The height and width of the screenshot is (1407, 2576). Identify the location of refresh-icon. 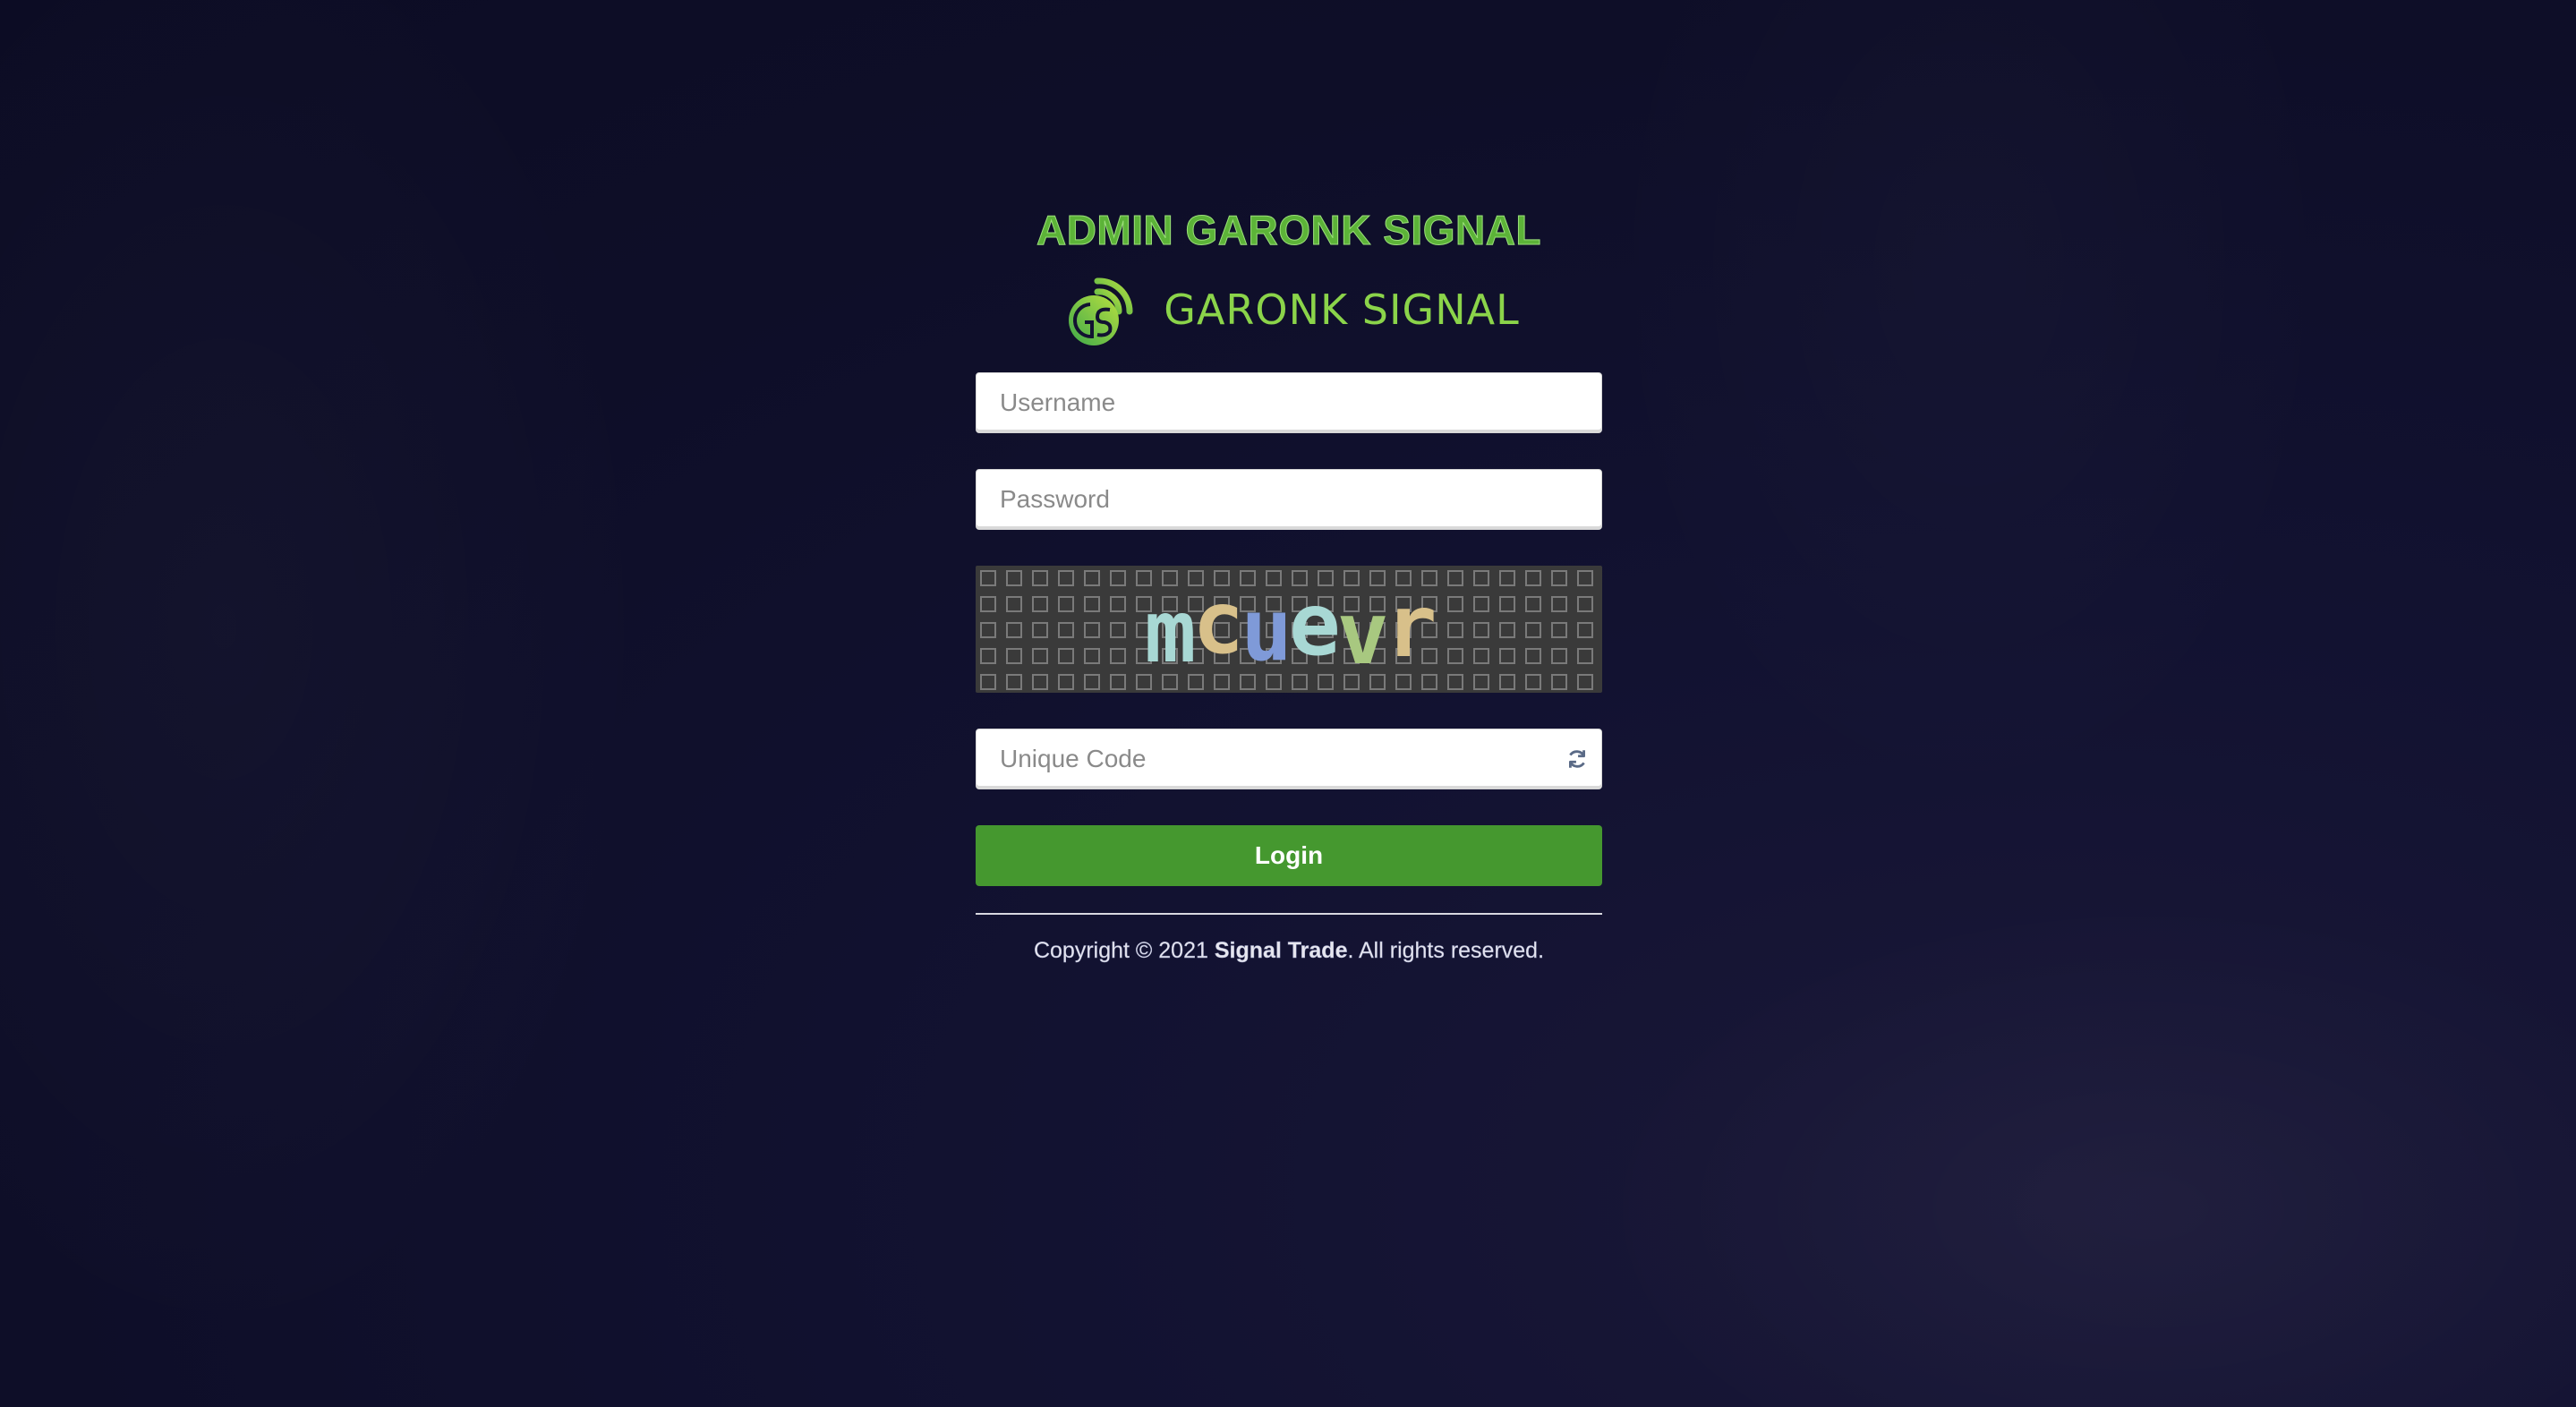
(1577, 759).